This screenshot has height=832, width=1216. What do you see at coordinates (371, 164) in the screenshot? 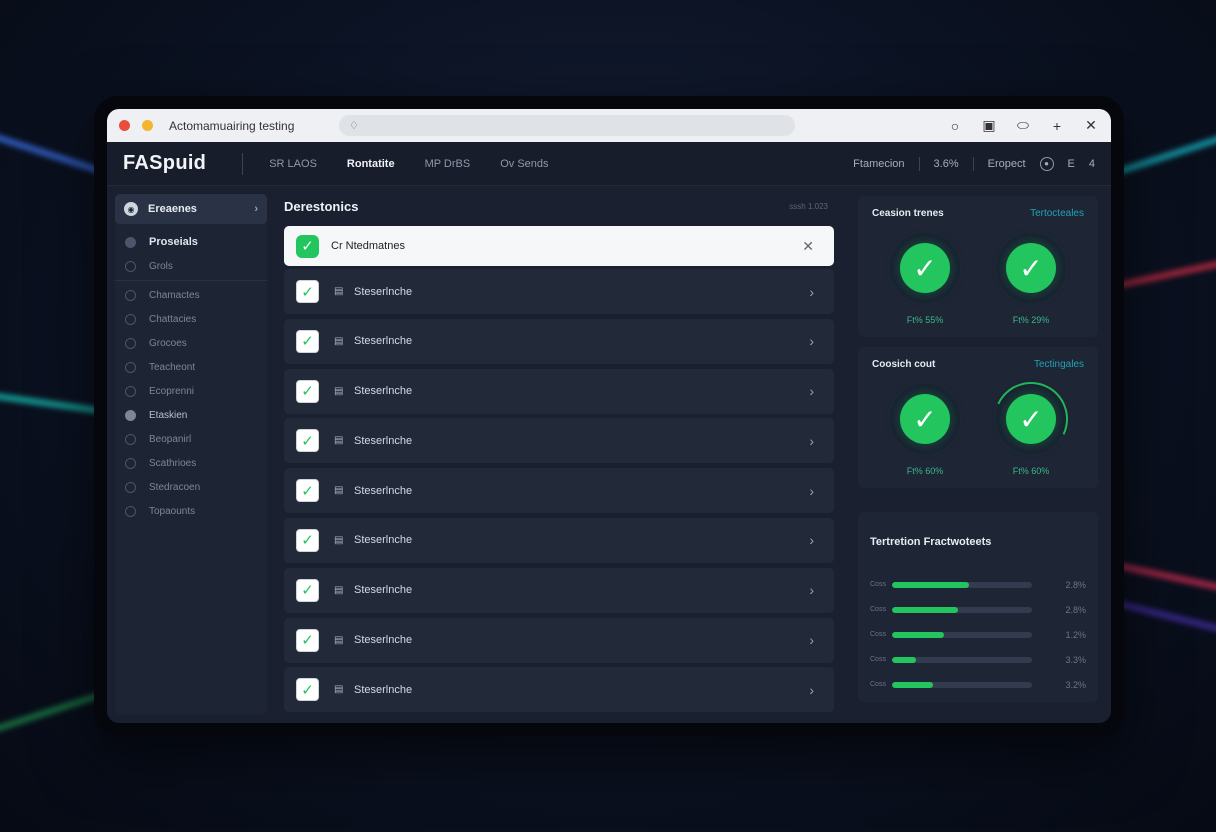
I see `nav-item-active: Rontatite` at bounding box center [371, 164].